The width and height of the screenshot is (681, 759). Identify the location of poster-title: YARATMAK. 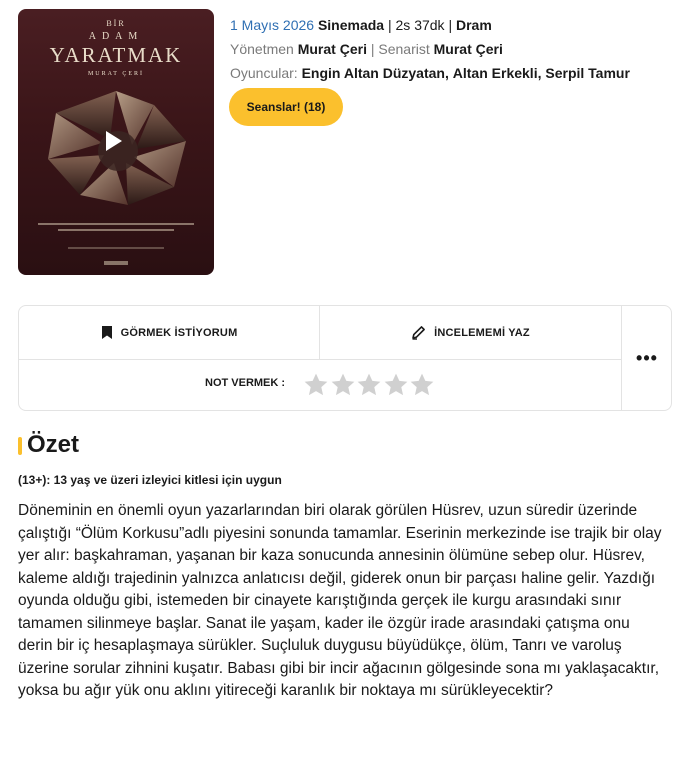
(116, 55).